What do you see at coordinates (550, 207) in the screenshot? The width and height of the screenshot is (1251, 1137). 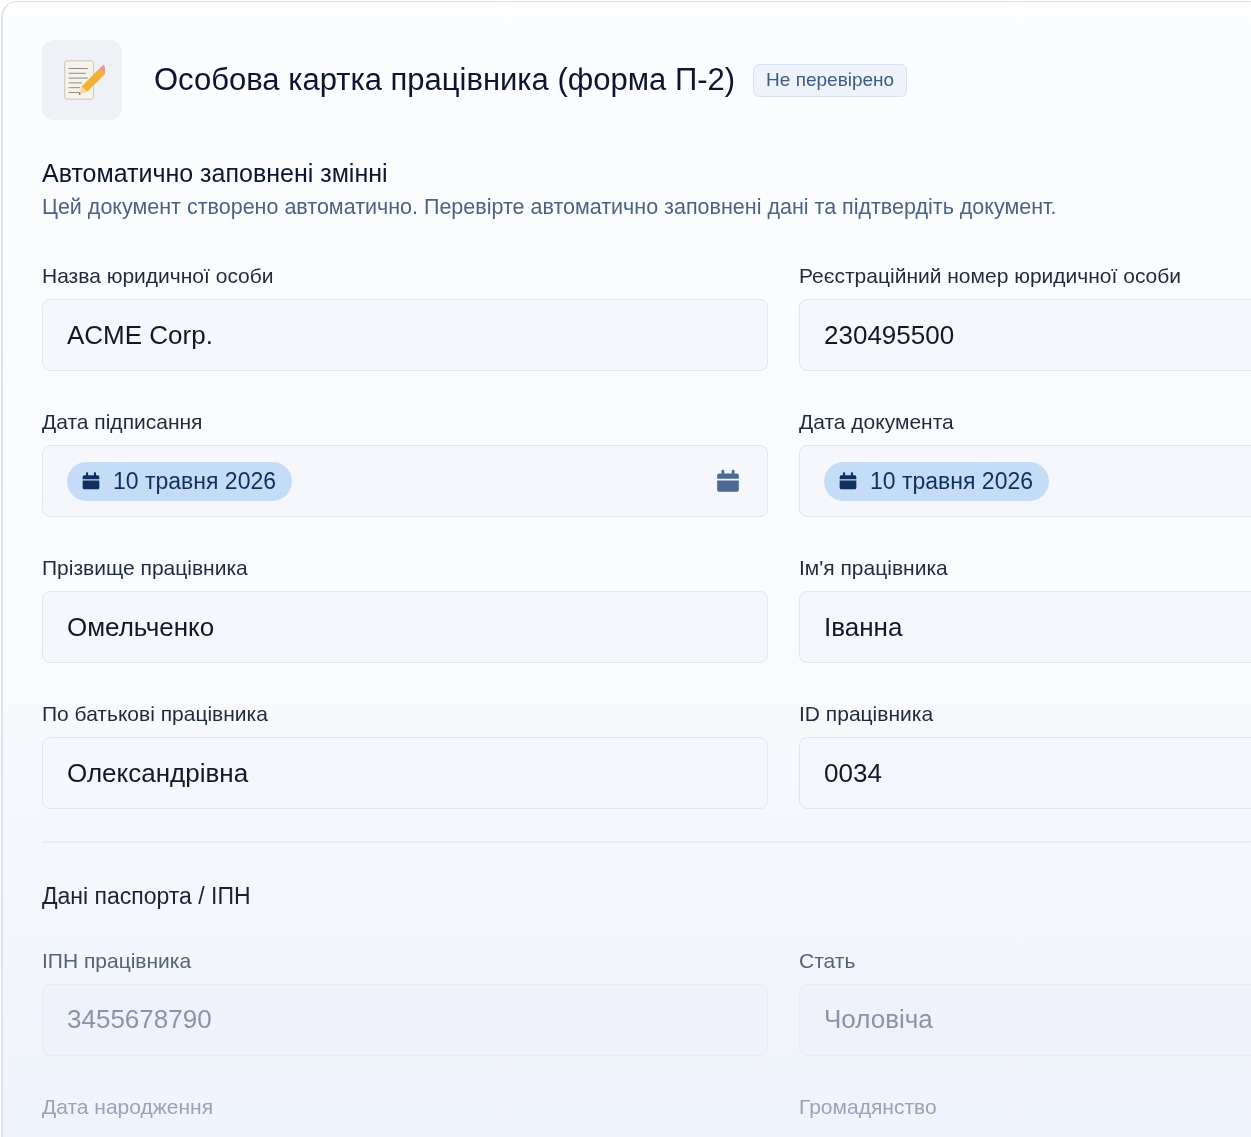 I see `description-text: Цей документ створено автоматично. Перевірте автоматично заповнені дані та підтвердіть документ.` at bounding box center [550, 207].